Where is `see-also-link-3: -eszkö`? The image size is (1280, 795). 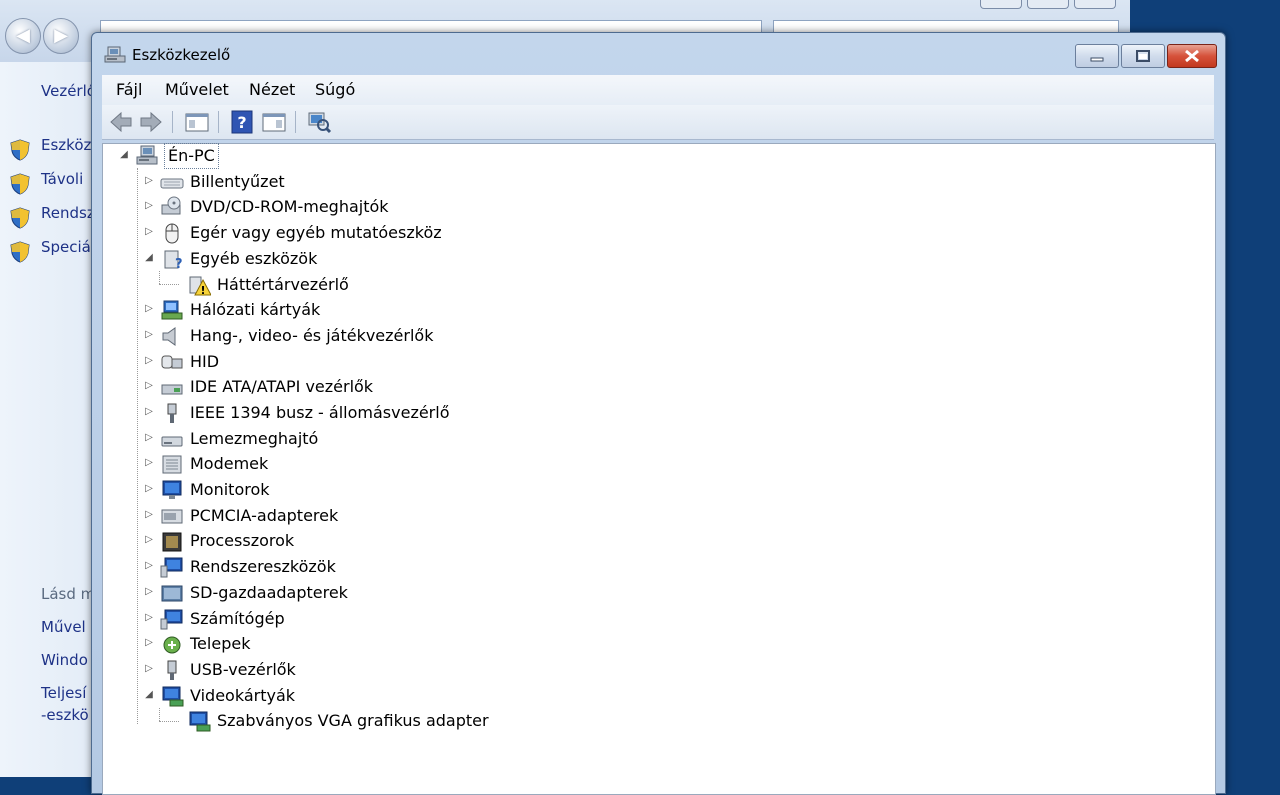 see-also-link-3: -eszkö is located at coordinates (65, 715).